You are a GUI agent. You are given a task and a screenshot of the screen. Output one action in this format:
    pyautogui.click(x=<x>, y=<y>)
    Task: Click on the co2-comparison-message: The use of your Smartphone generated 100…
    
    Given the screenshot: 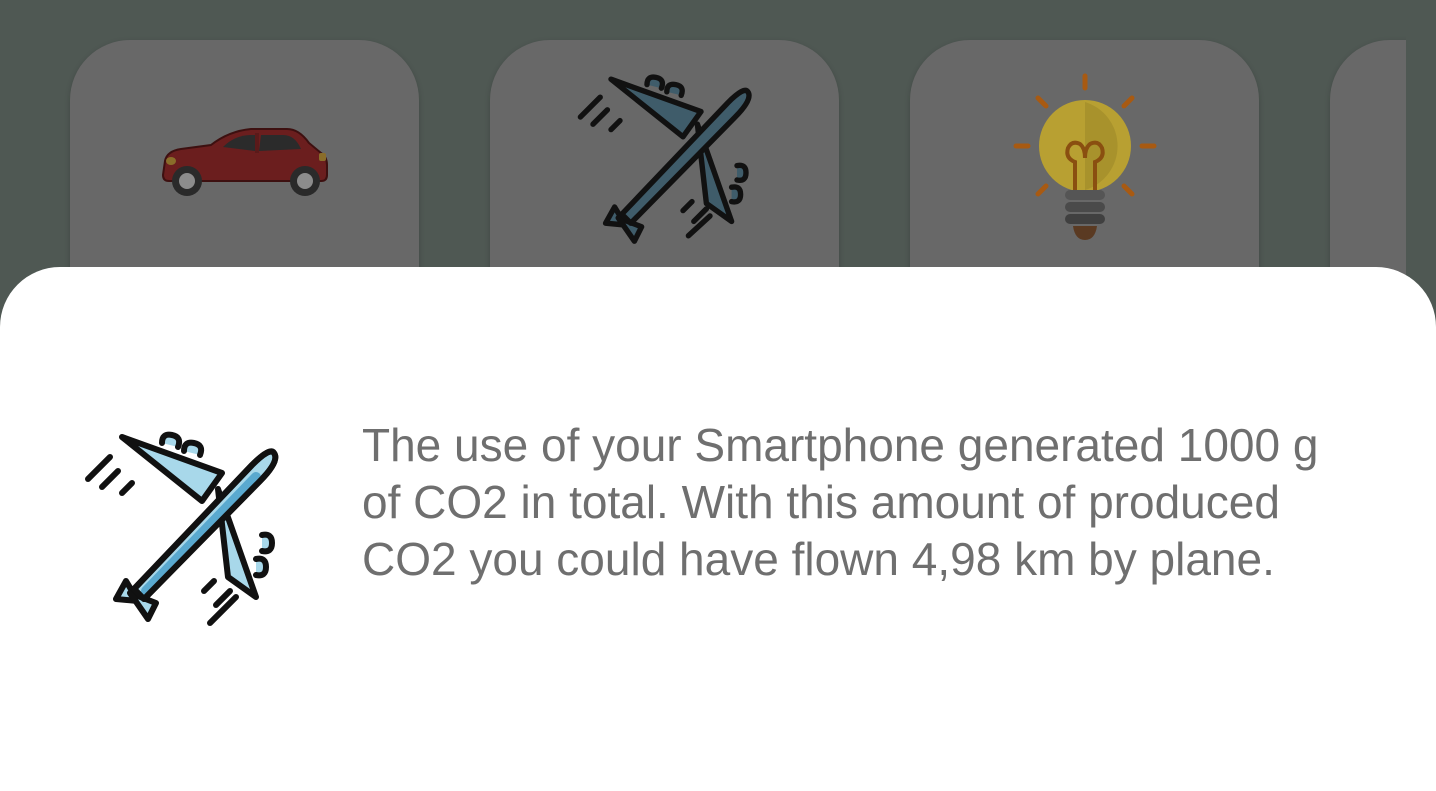 What is the action you would take?
    pyautogui.click(x=840, y=502)
    